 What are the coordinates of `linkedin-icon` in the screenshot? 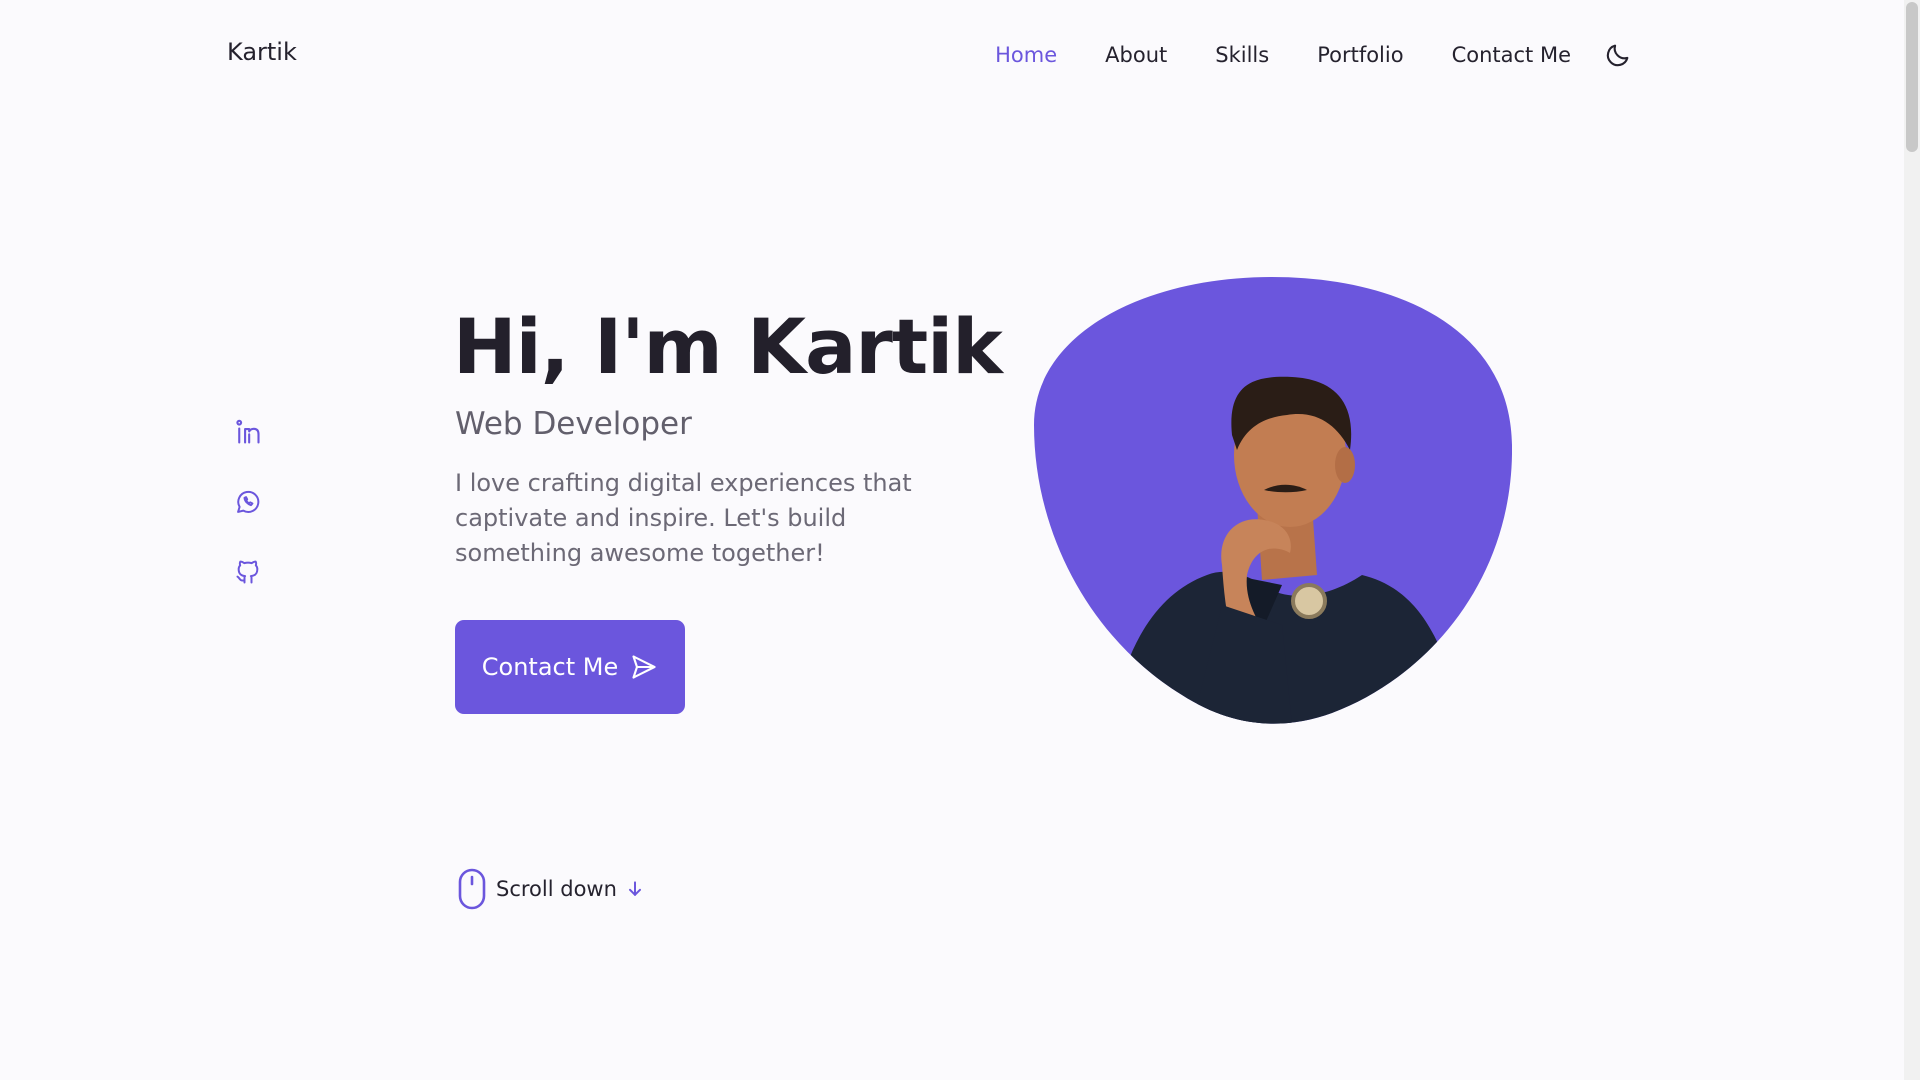 It's located at (248, 431).